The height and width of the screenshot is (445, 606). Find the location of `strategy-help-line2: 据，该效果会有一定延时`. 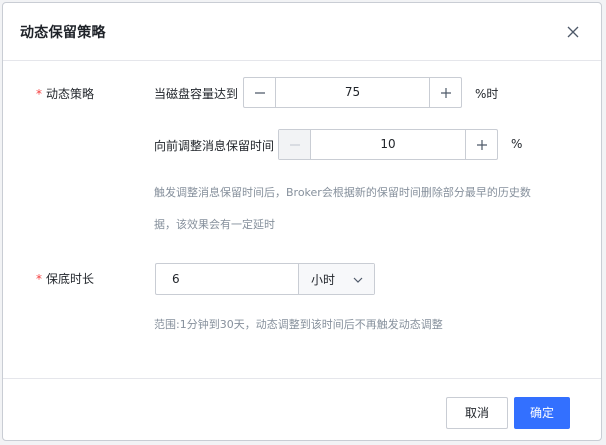

strategy-help-line2: 据，该效果会有一定延时 is located at coordinates (214, 224).